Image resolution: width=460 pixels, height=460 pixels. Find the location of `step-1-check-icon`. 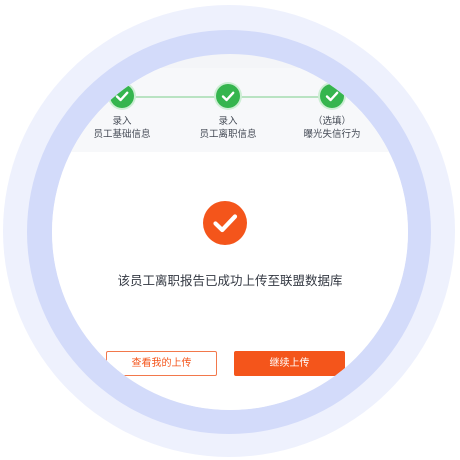

step-1-check-icon is located at coordinates (122, 96).